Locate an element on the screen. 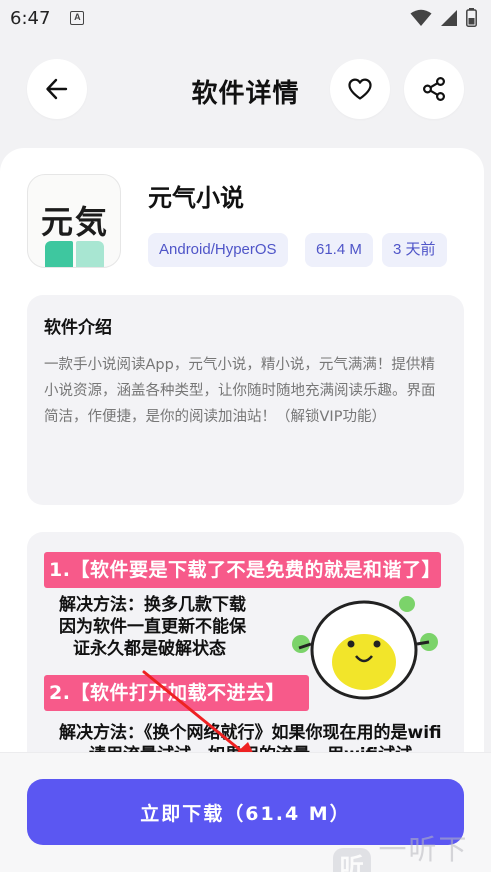  app-icon: 元気 is located at coordinates (74, 221).